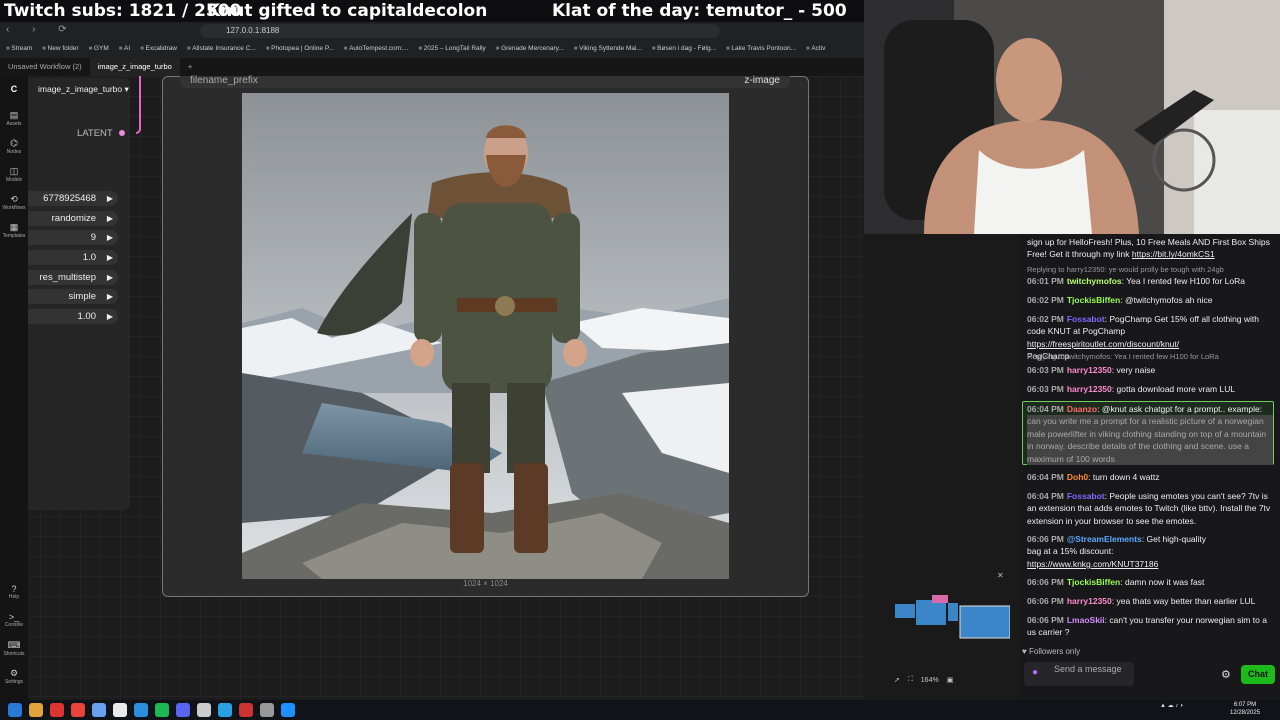 This screenshot has height=720, width=1280. Describe the element at coordinates (73, 258) in the screenshot. I see `sampler-widget: 1.0 ▶` at that location.